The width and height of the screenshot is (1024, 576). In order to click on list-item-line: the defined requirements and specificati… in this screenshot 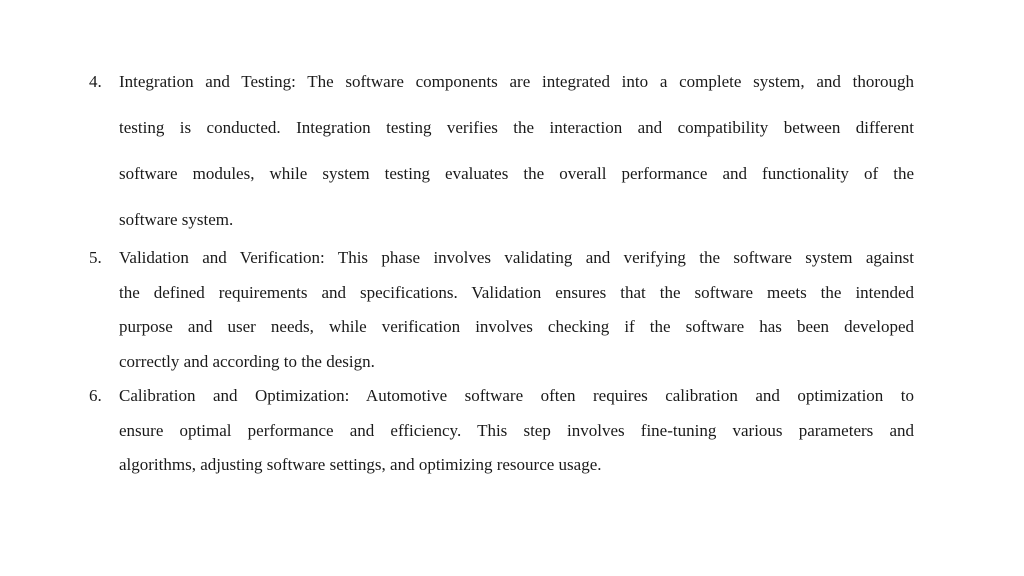, I will do `click(516, 292)`.